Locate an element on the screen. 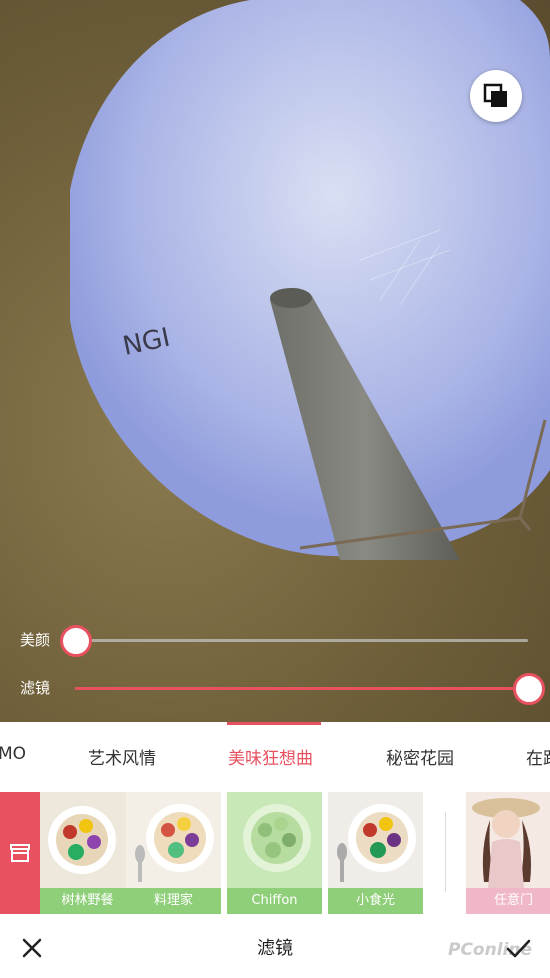  store-icon is located at coordinates (20, 853).